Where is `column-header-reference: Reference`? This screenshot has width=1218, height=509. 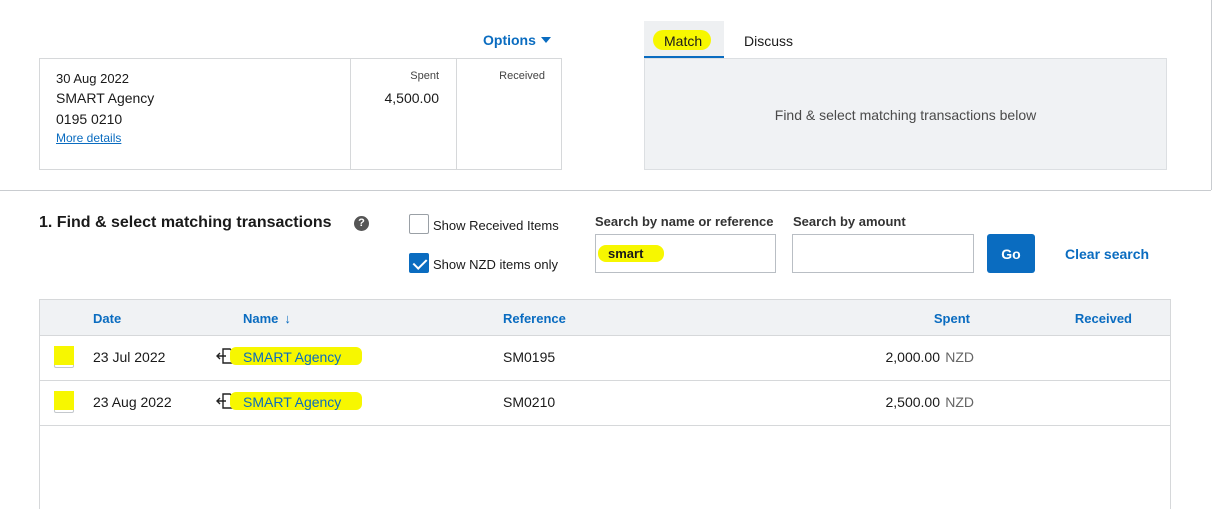
column-header-reference: Reference is located at coordinates (534, 318).